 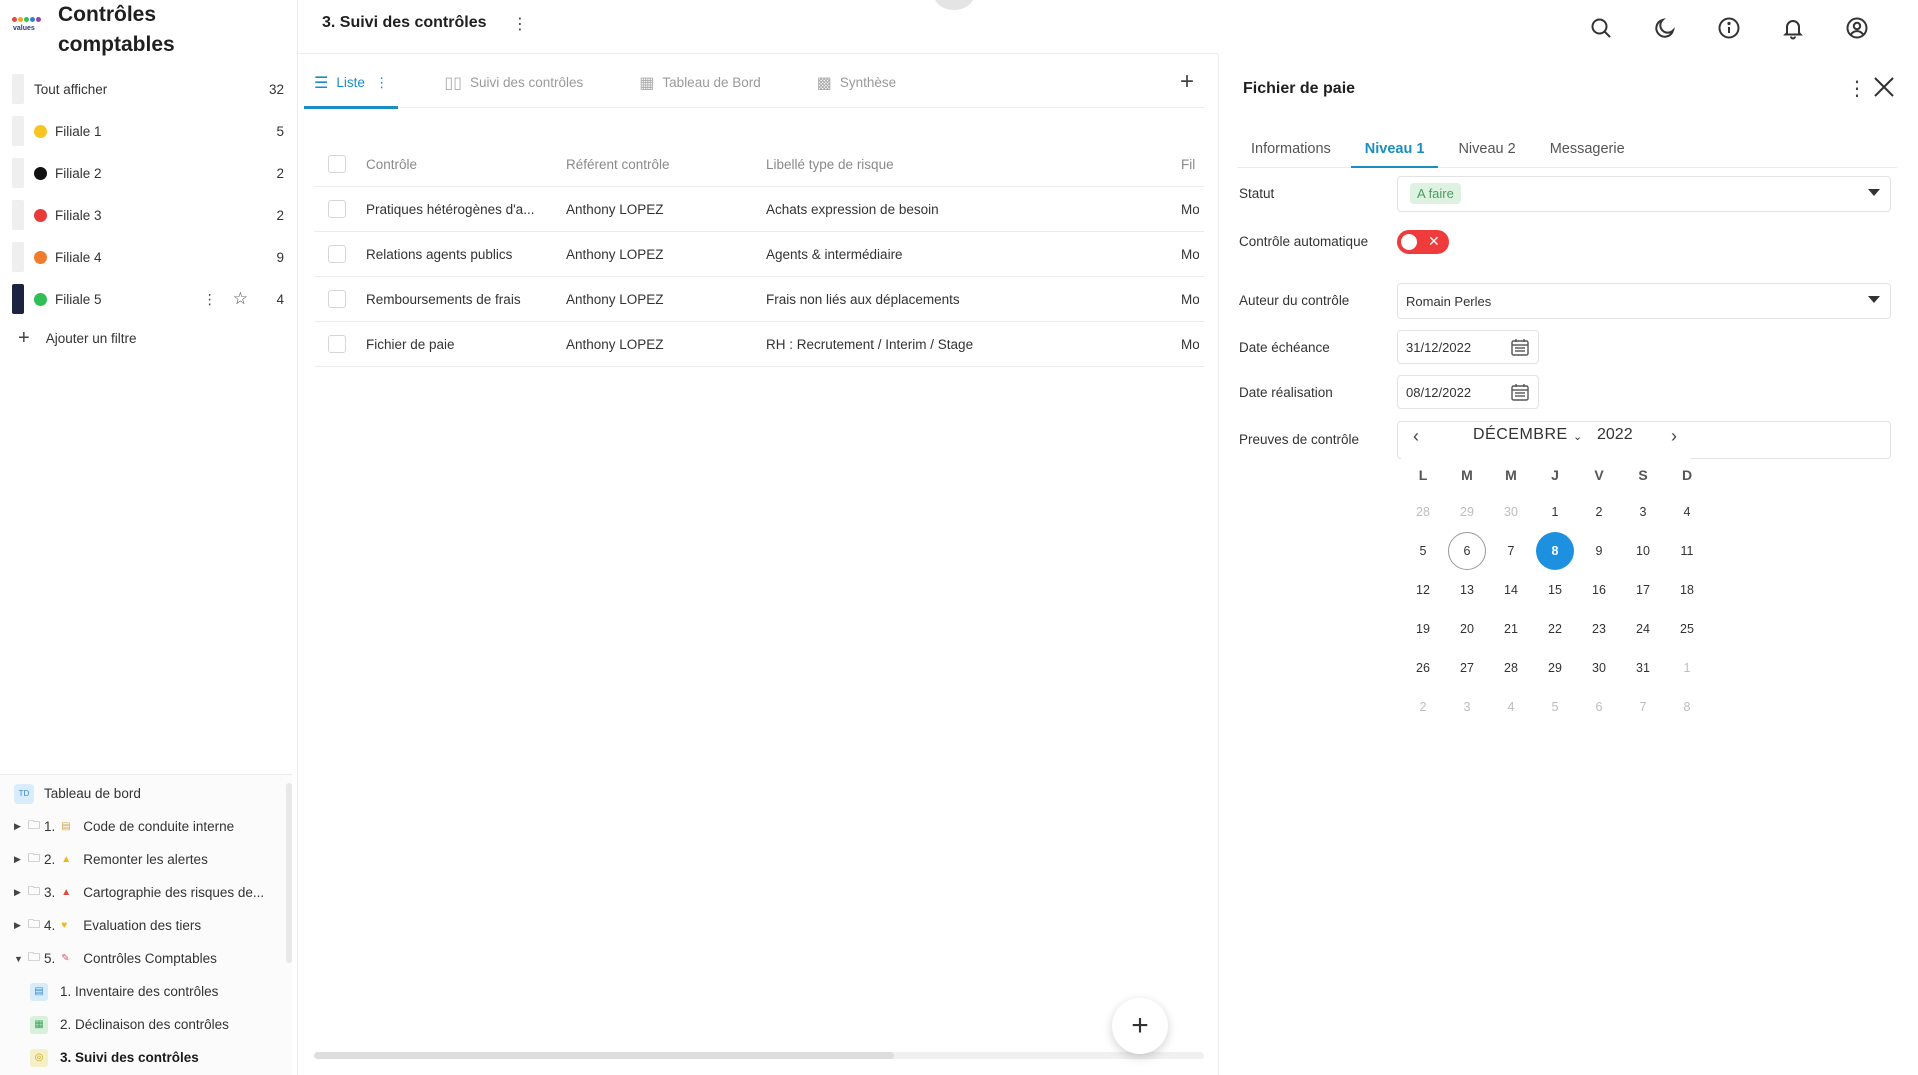 What do you see at coordinates (856, 83) in the screenshot?
I see `tab-synthese: ▩ Synthèse` at bounding box center [856, 83].